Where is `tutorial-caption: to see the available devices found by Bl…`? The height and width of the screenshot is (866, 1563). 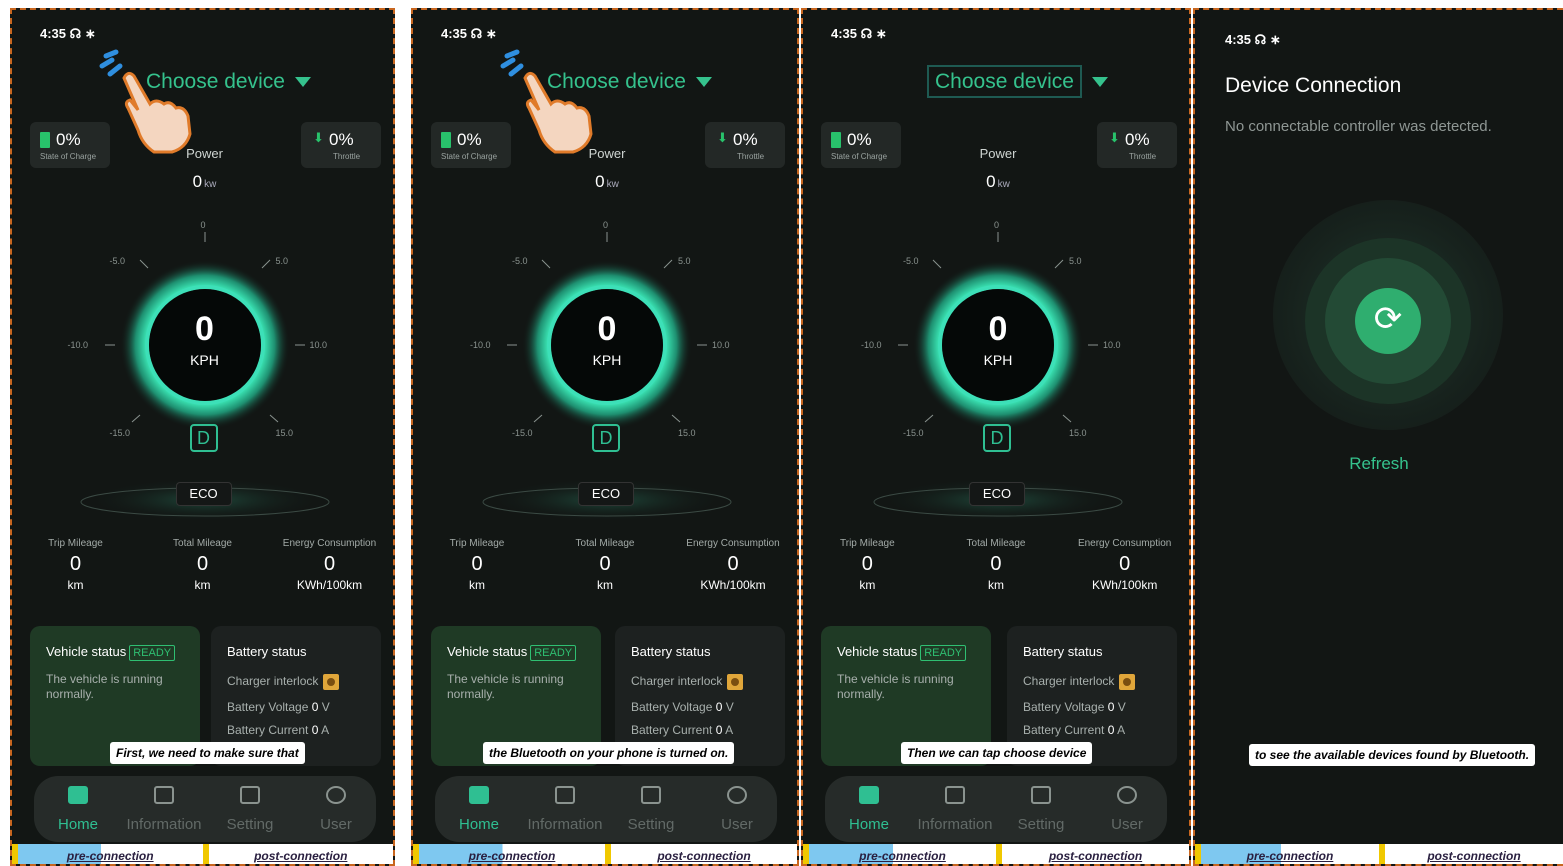 tutorial-caption: to see the available devices found by Bl… is located at coordinates (1392, 755).